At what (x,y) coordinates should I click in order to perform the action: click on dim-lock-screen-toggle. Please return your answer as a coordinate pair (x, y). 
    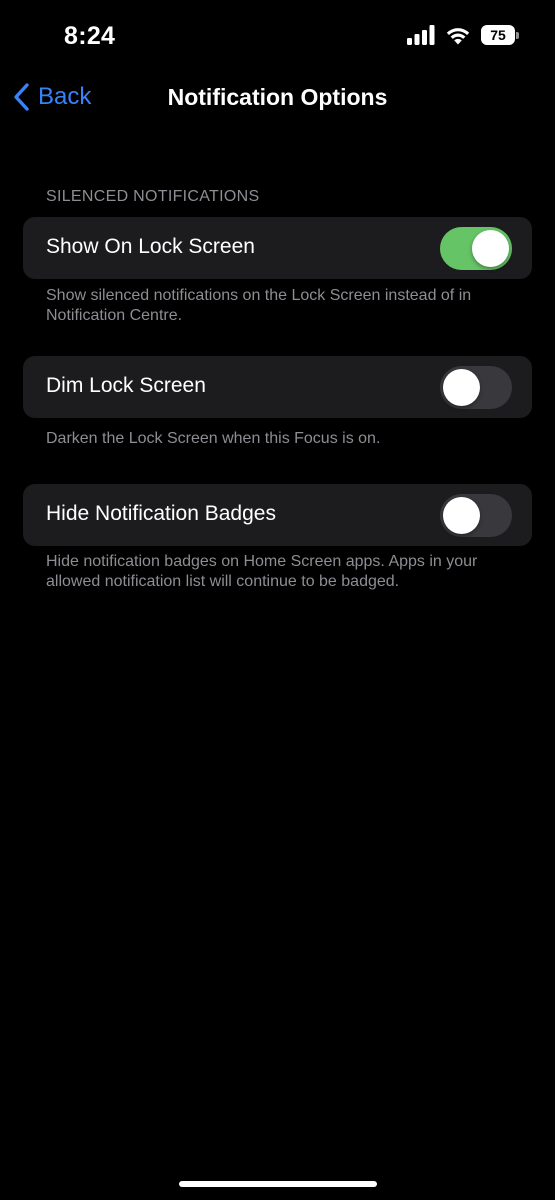
    Looking at the image, I should click on (476, 387).